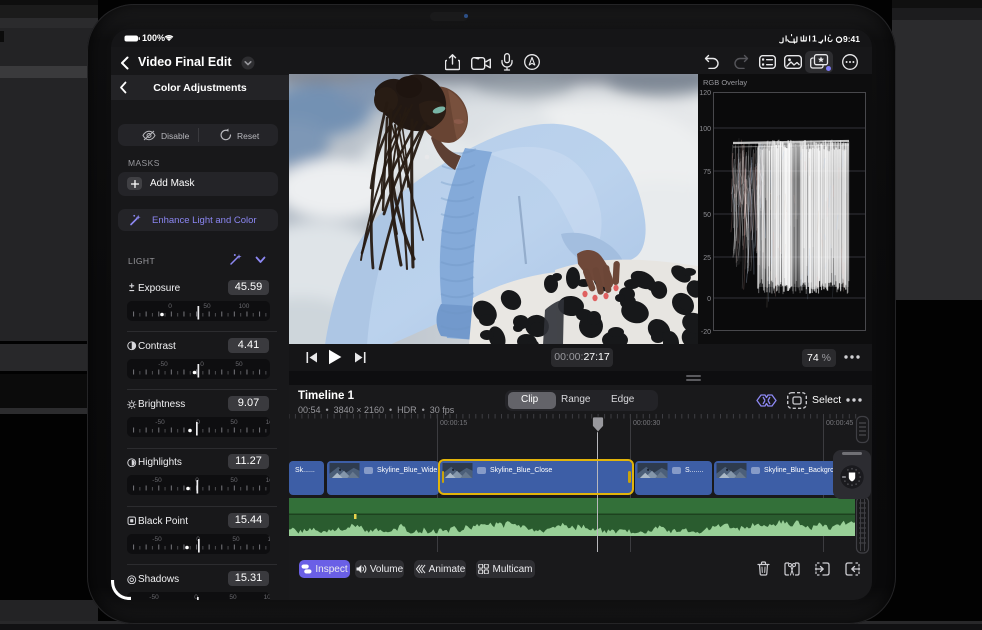 The height and width of the screenshot is (630, 982). What do you see at coordinates (646, 423) in the screenshot?
I see `svg-text: 00:00:30` at bounding box center [646, 423].